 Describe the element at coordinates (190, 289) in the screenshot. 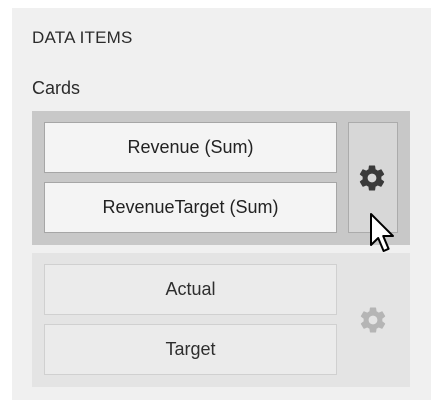

I see `data-item-actual: Actual` at that location.